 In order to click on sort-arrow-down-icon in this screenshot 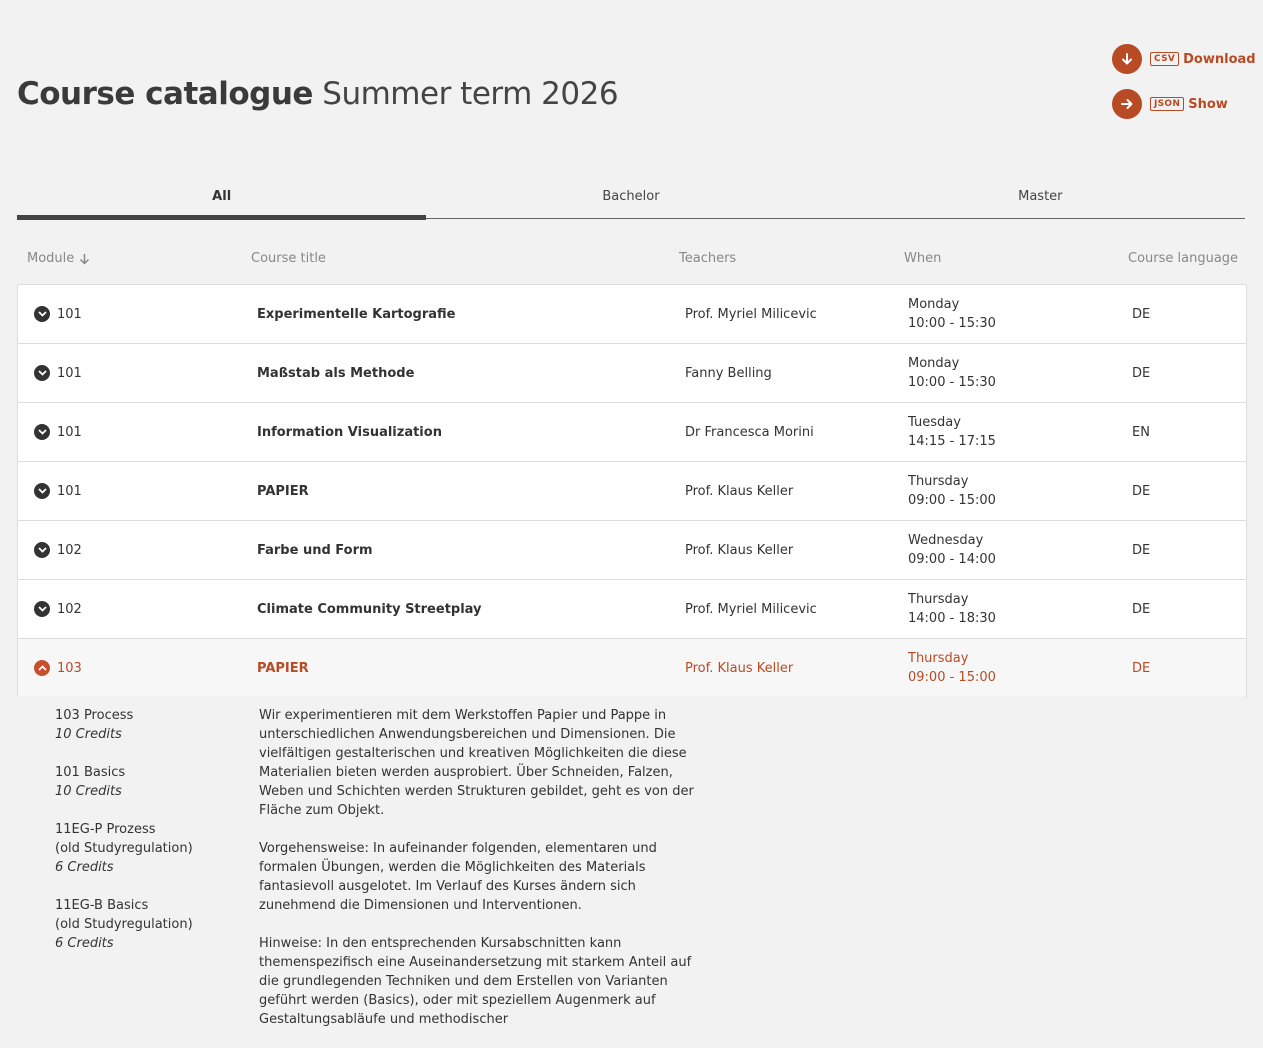, I will do `click(84, 259)`.